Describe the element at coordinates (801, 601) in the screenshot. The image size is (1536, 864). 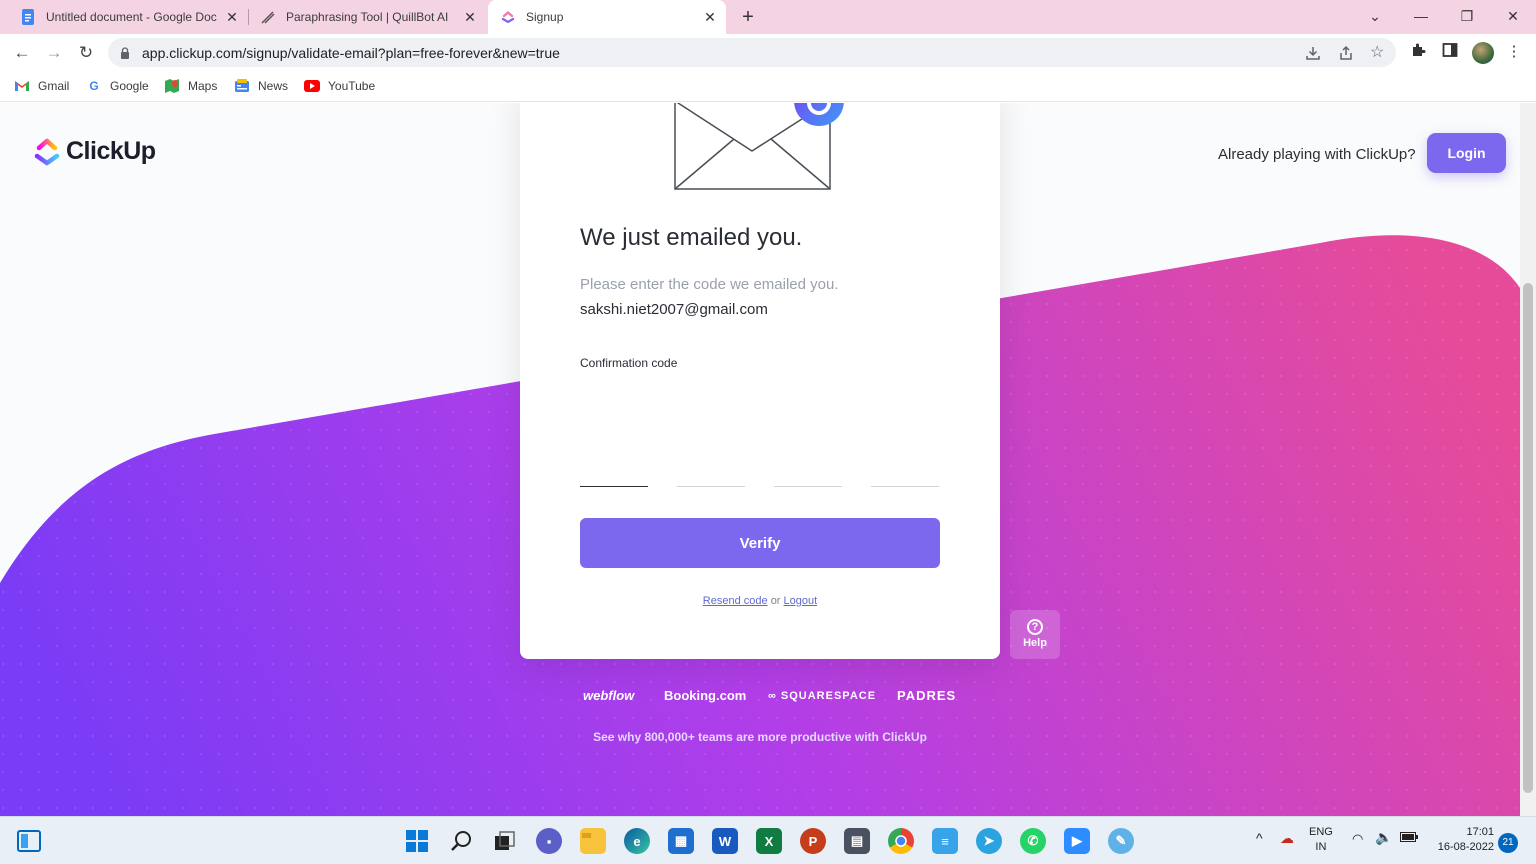
I see `logout-link: Logout` at that location.